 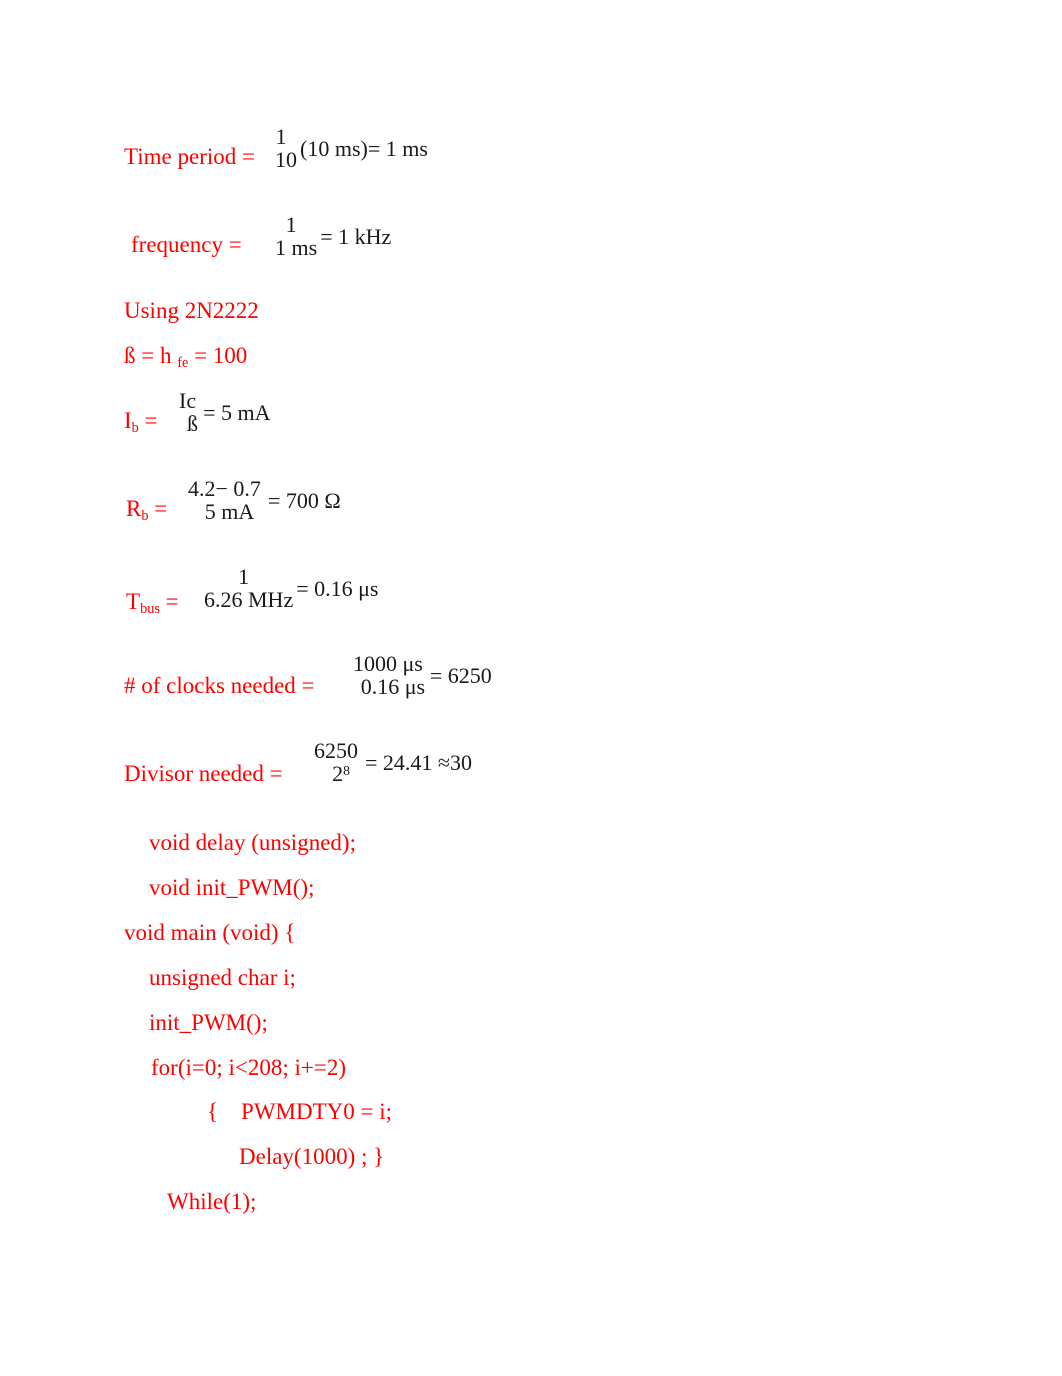 I want to click on math-expression: 1000 μs 0.16 μs = 6250, so click(x=422, y=675).